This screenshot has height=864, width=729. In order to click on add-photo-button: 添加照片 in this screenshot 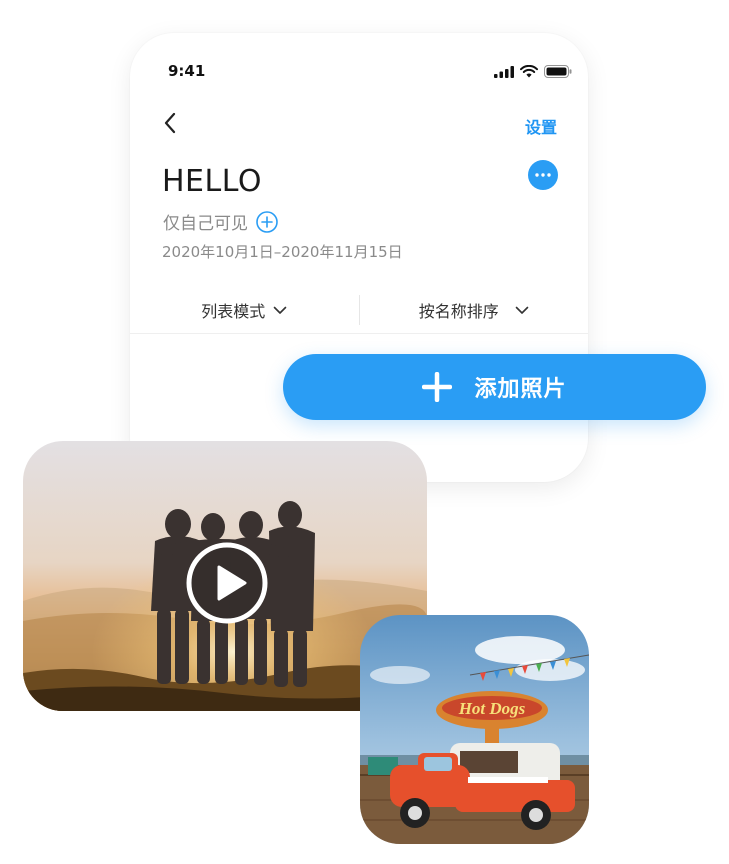, I will do `click(494, 387)`.